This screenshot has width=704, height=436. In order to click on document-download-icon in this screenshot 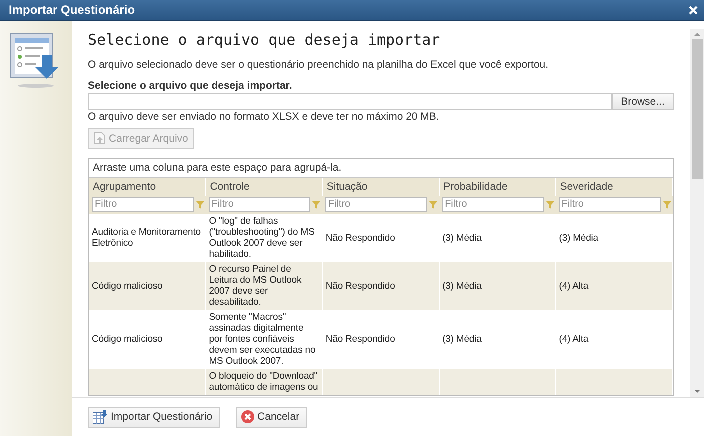, I will do `click(36, 61)`.